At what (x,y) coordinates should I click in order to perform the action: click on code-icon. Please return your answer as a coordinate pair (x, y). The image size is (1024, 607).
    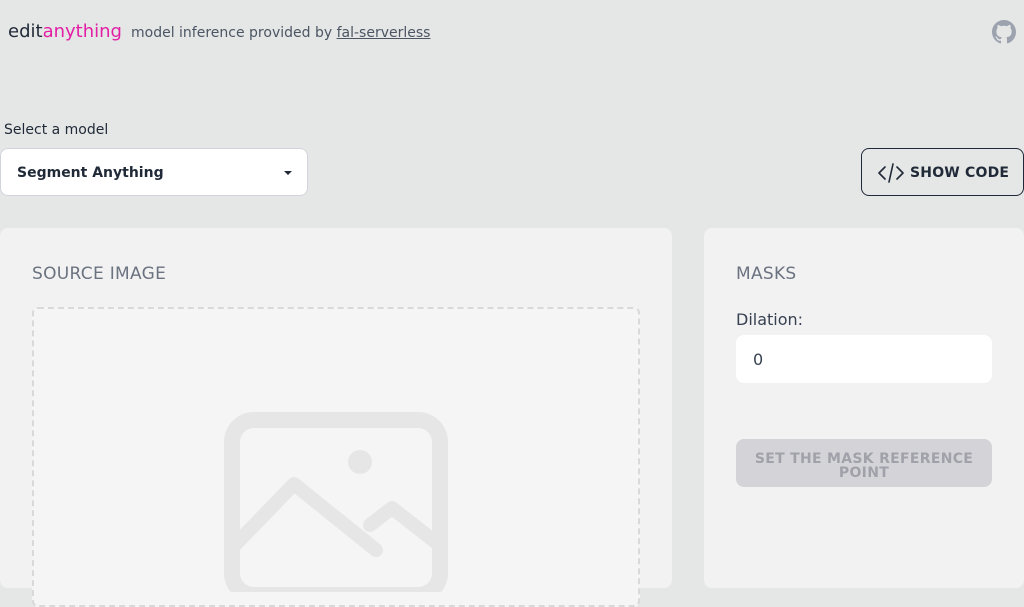
    Looking at the image, I should click on (891, 173).